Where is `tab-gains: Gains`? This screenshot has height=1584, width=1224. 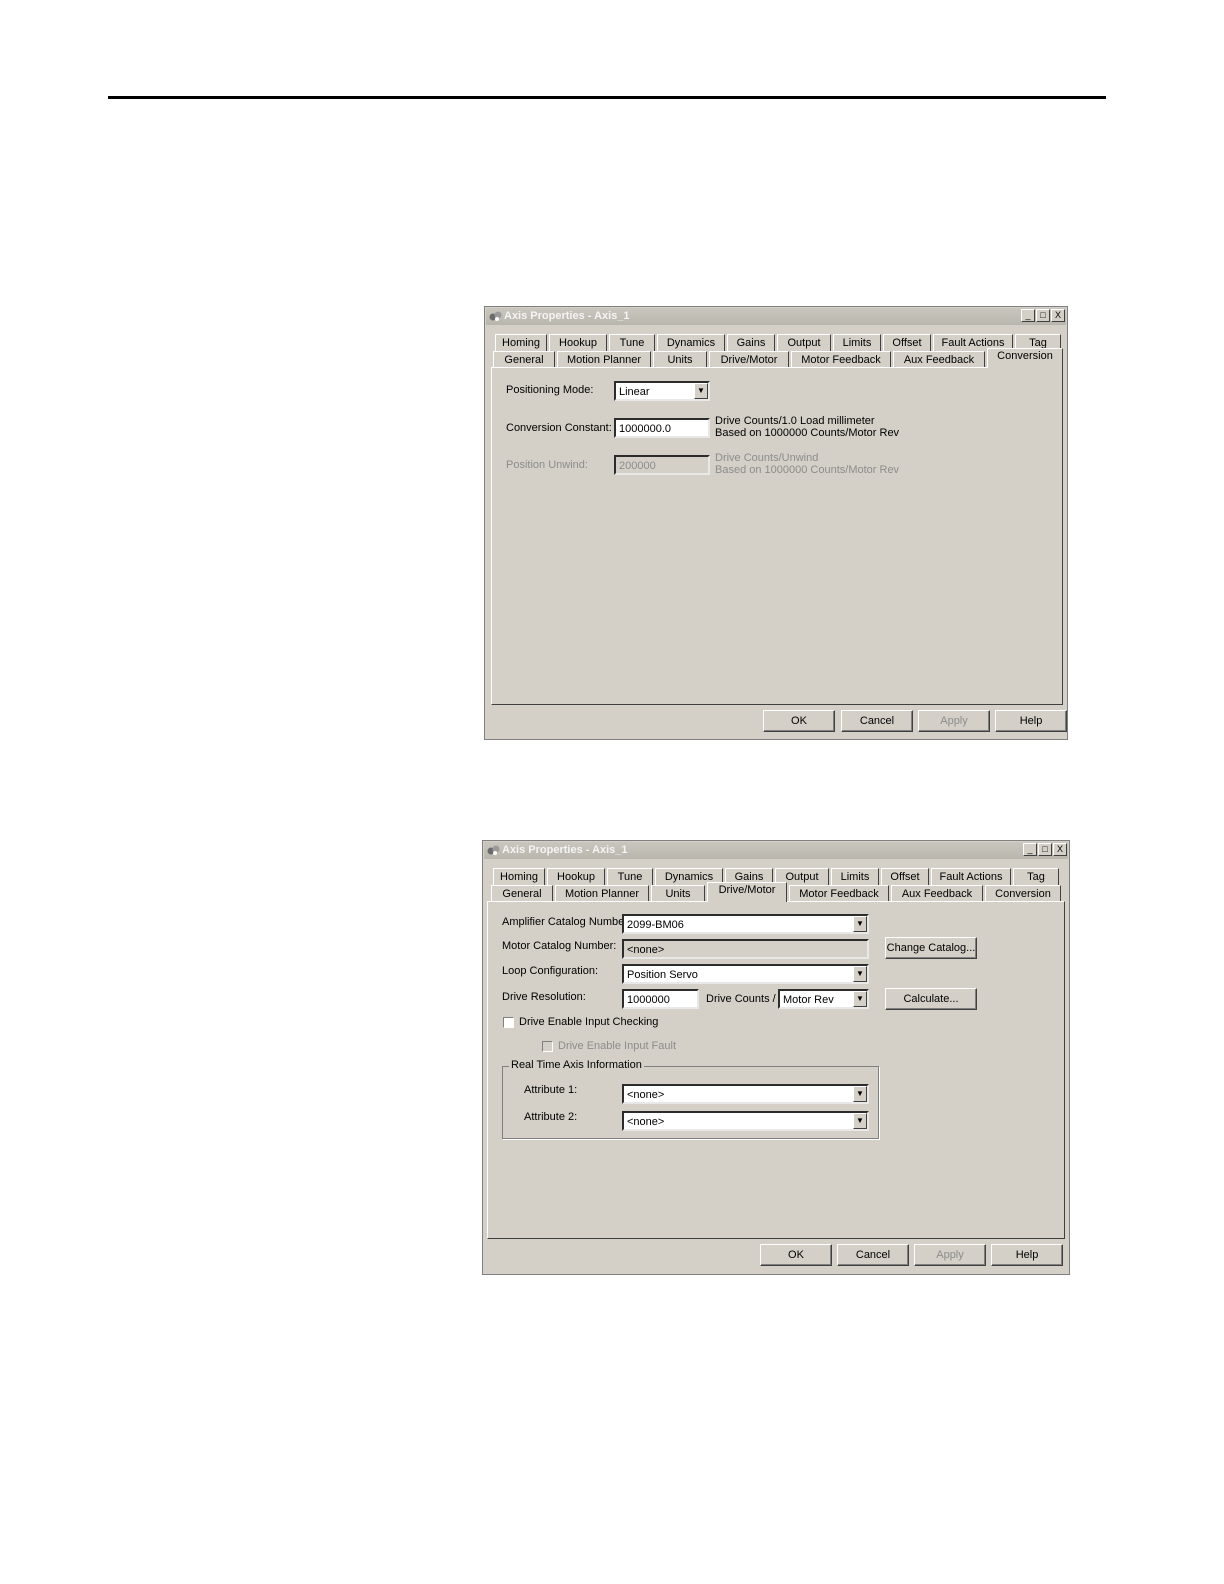
tab-gains: Gains is located at coordinates (751, 342).